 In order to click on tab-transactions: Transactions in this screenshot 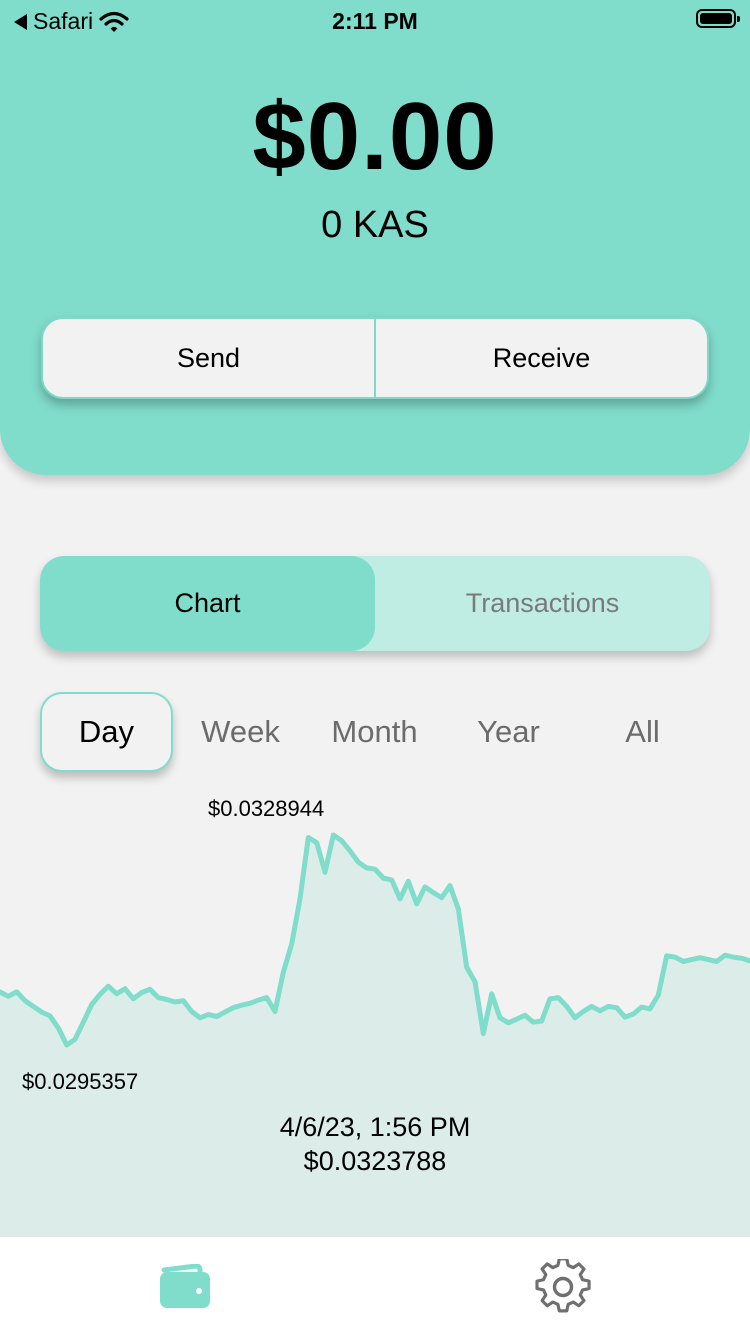, I will do `click(542, 603)`.